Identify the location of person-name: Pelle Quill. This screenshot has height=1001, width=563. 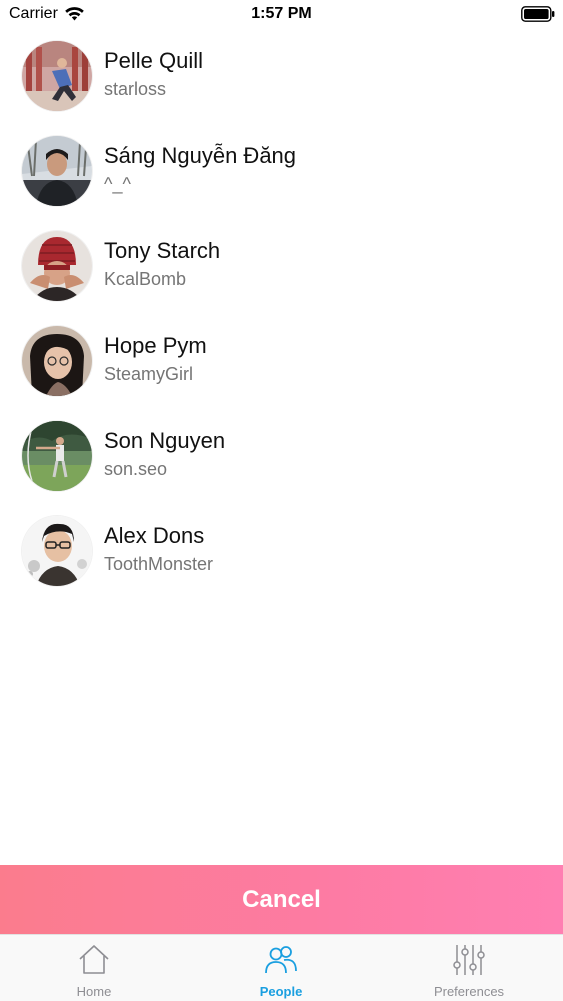
(154, 60).